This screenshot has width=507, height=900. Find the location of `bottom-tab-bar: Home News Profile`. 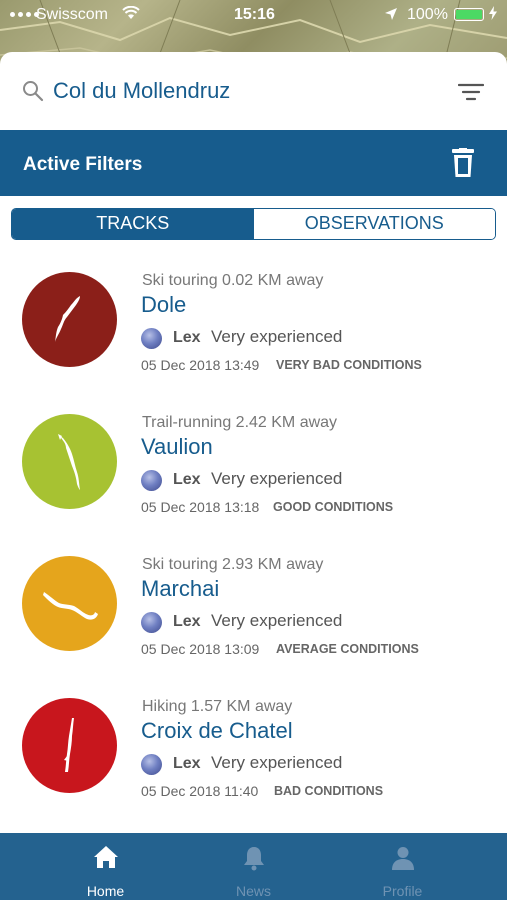

bottom-tab-bar: Home News Profile is located at coordinates (253, 866).